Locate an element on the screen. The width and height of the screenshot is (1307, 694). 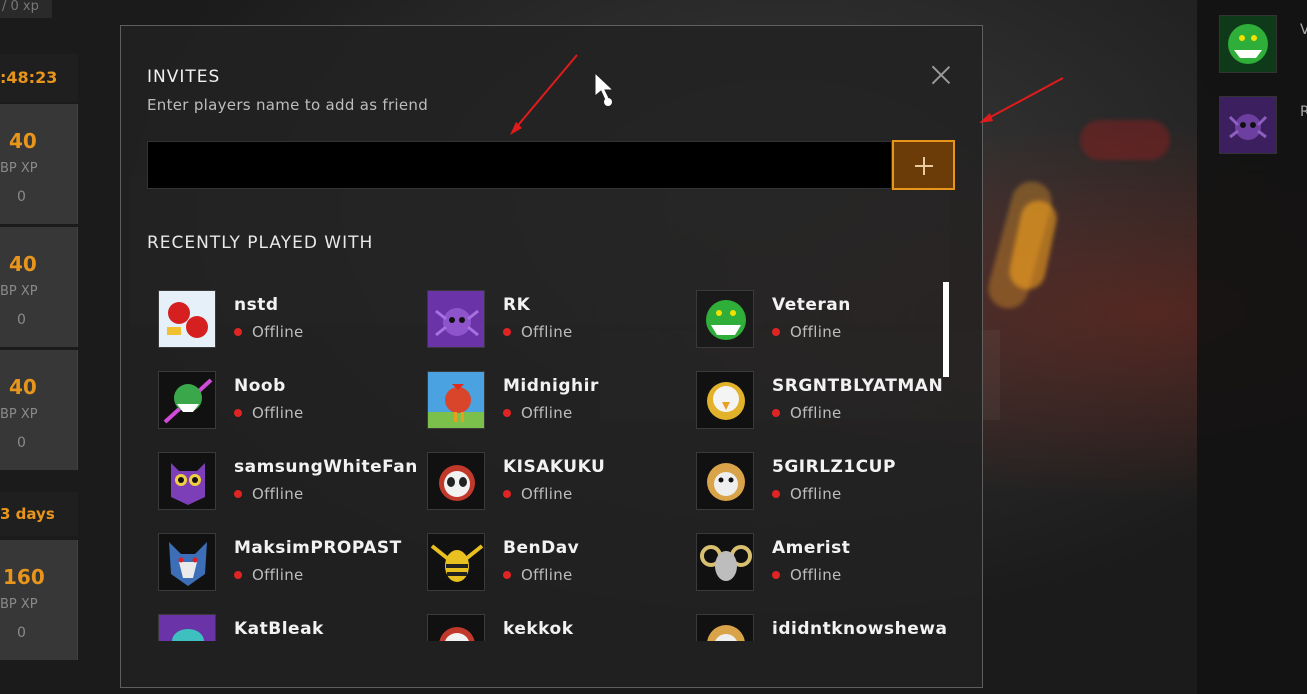
arrow-head-icon is located at coordinates (986, 118).